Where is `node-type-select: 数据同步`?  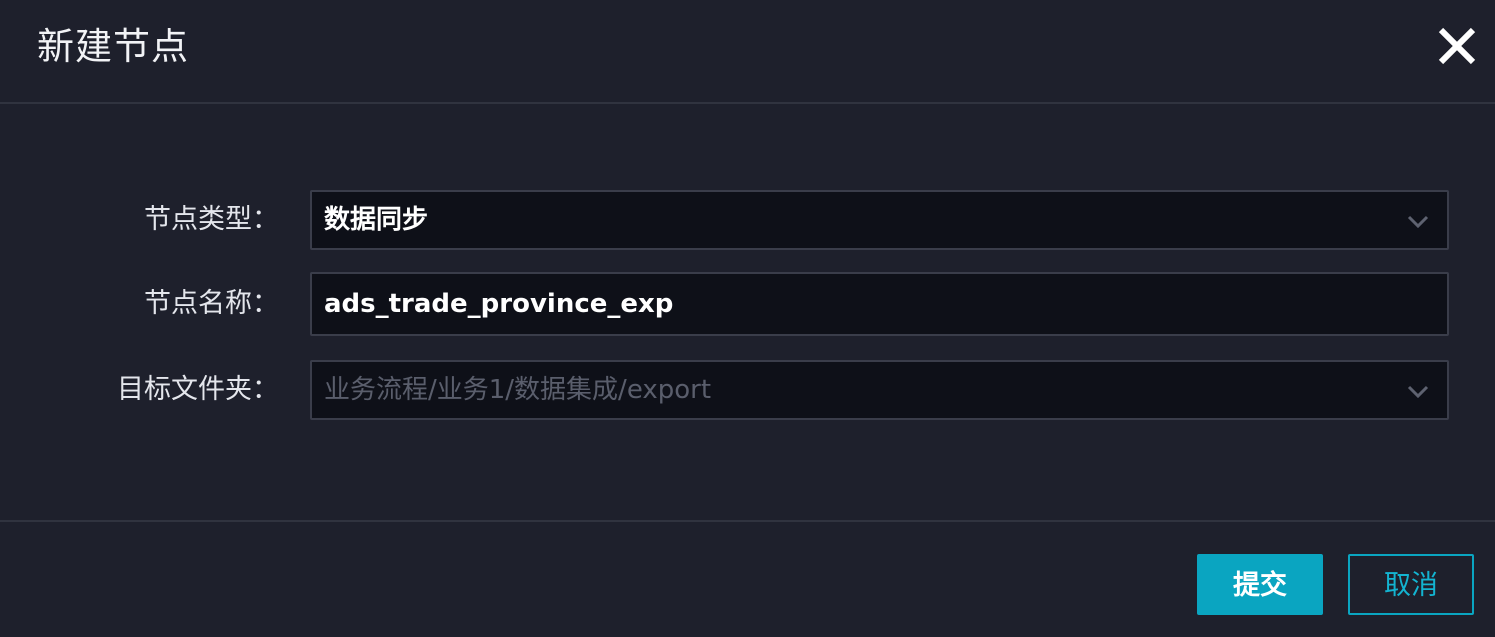 node-type-select: 数据同步 is located at coordinates (879, 220).